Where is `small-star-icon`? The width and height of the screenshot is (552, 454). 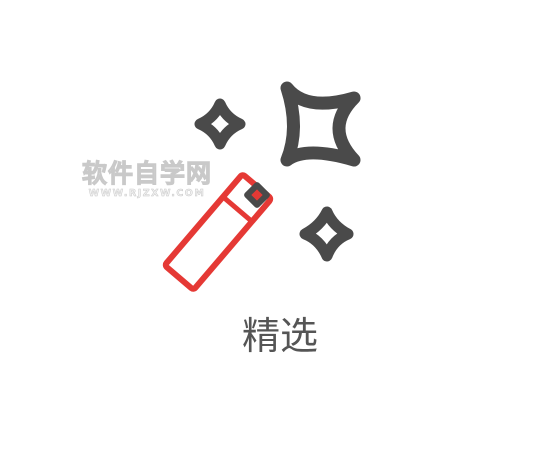 small-star-icon is located at coordinates (220, 124).